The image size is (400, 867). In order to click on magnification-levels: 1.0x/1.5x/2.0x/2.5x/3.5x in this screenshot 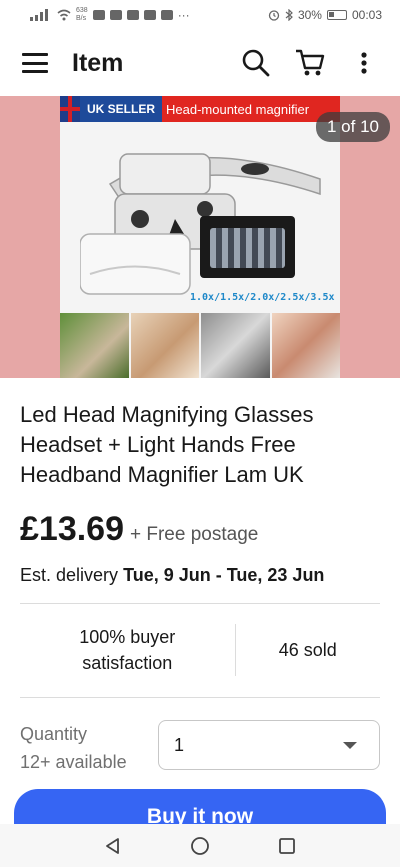, I will do `click(262, 297)`.